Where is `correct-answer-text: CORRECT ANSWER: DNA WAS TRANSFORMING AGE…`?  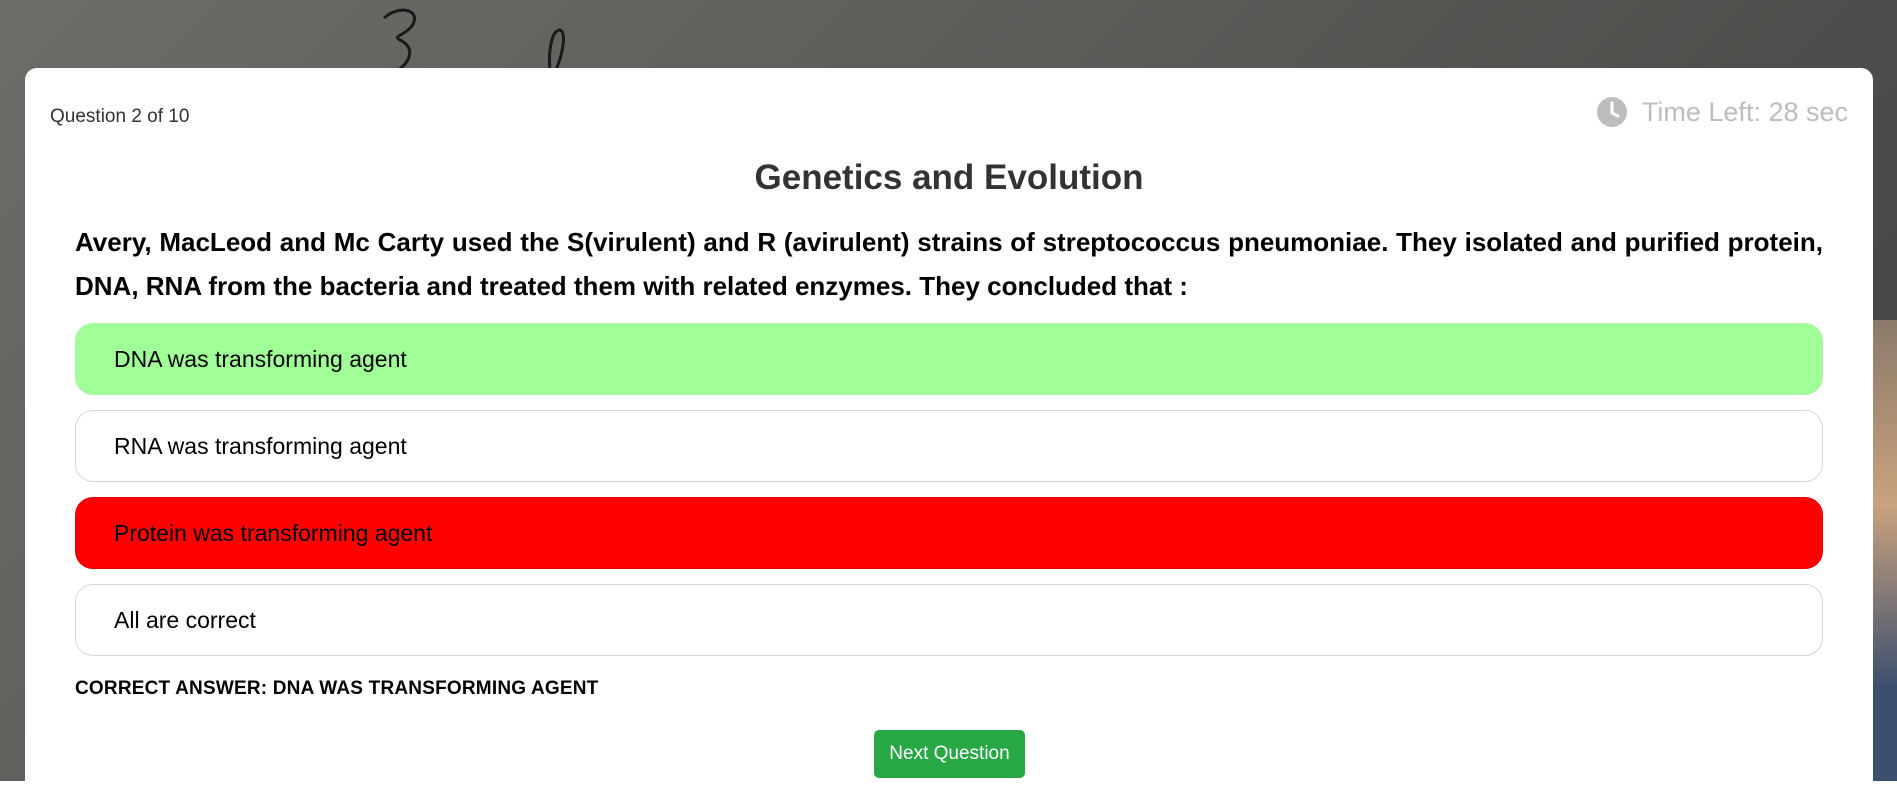 correct-answer-text: CORRECT ANSWER: DNA WAS TRANSFORMING AGE… is located at coordinates (337, 688).